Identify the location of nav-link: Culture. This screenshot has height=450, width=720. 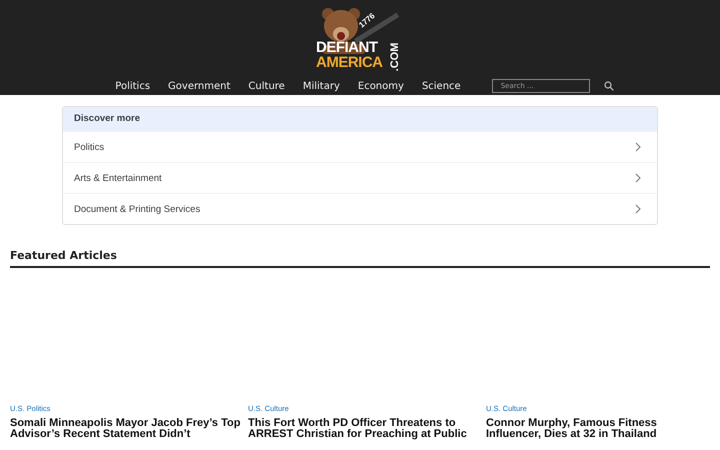
(266, 86).